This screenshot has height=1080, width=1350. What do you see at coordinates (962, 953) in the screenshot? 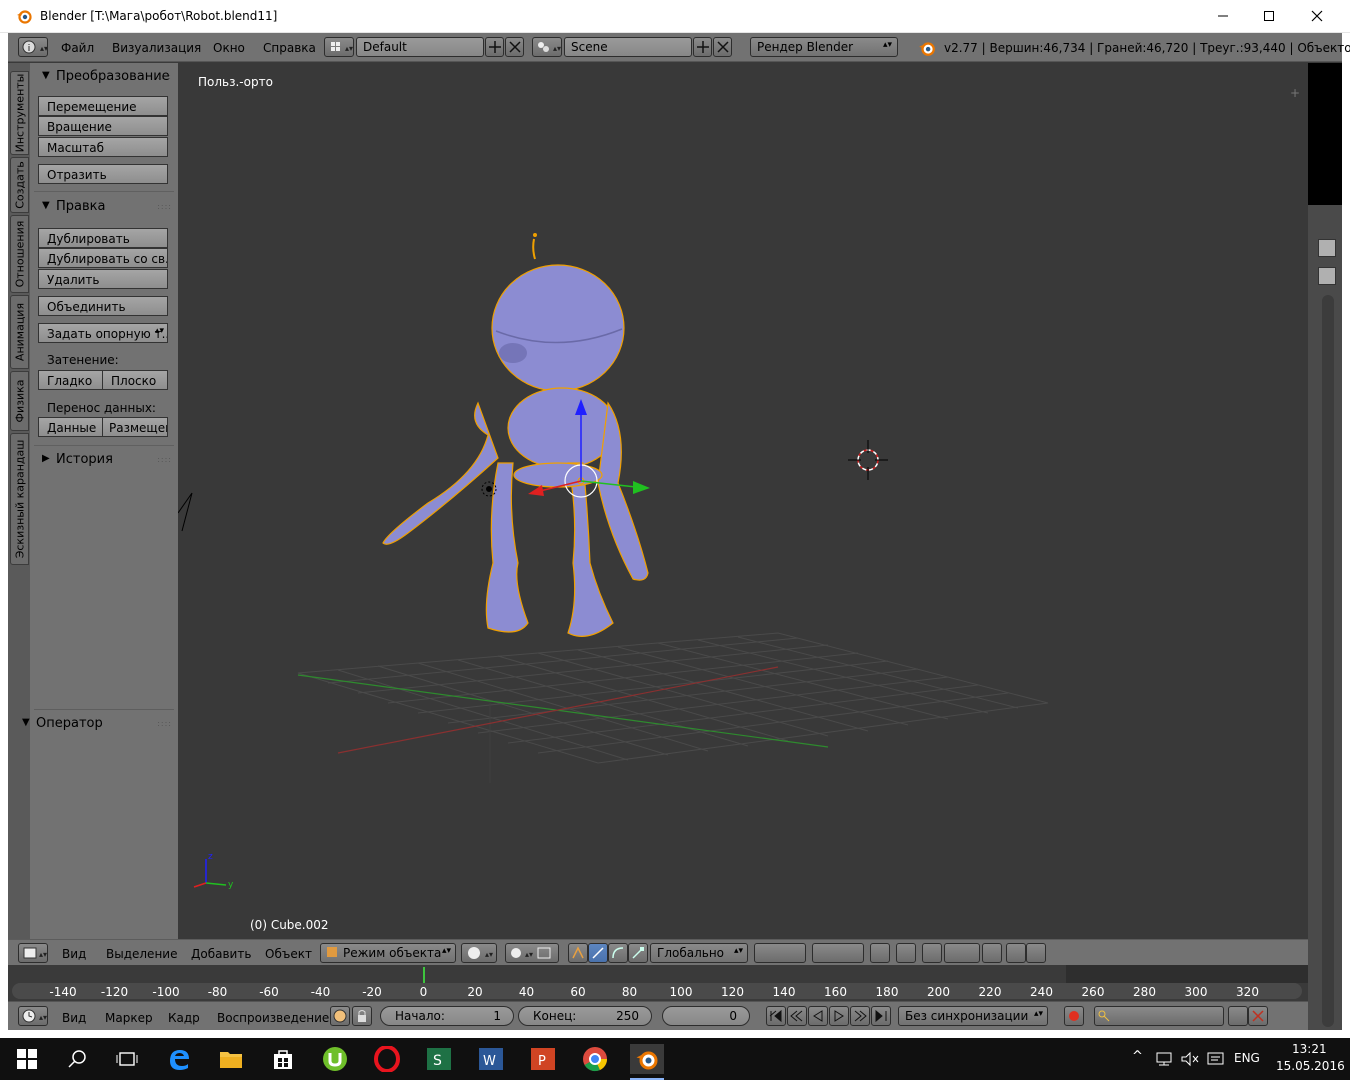
I see `snap-element-button` at bounding box center [962, 953].